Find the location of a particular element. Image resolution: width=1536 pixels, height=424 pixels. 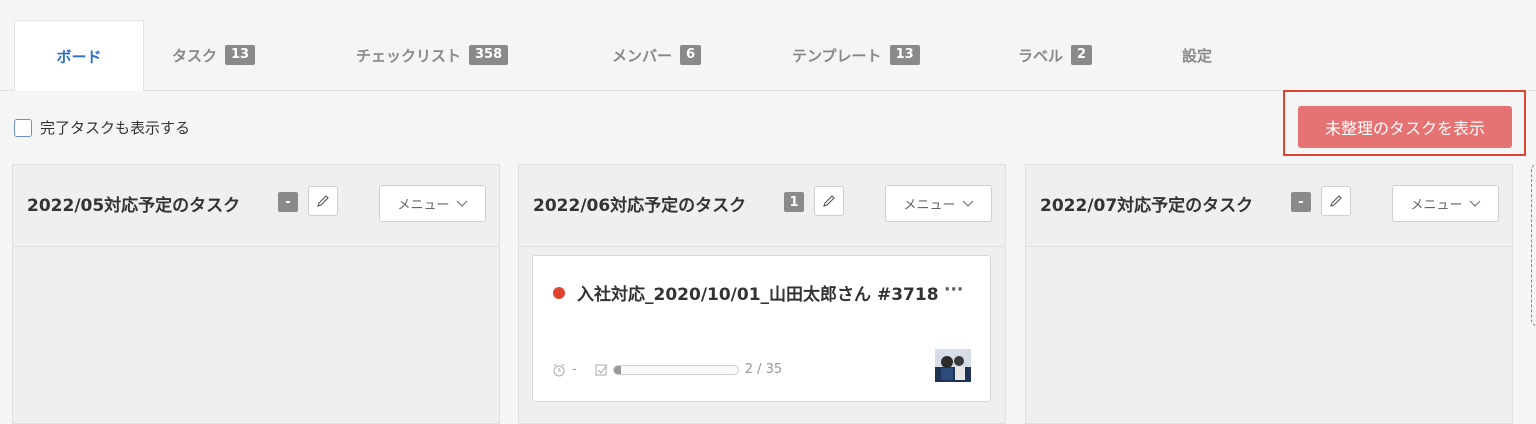

tab-label: ボード is located at coordinates (79, 56).